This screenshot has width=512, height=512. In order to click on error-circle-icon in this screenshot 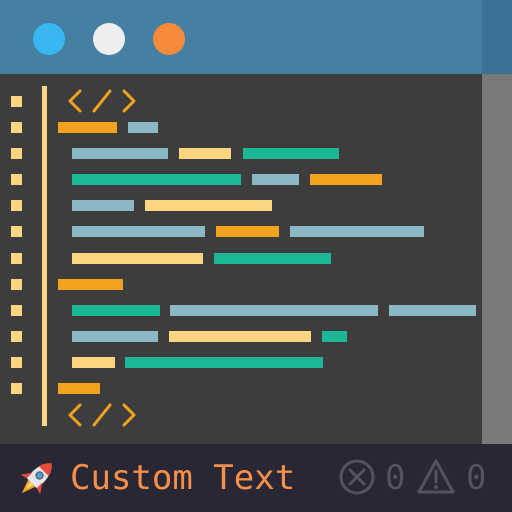, I will do `click(357, 477)`.